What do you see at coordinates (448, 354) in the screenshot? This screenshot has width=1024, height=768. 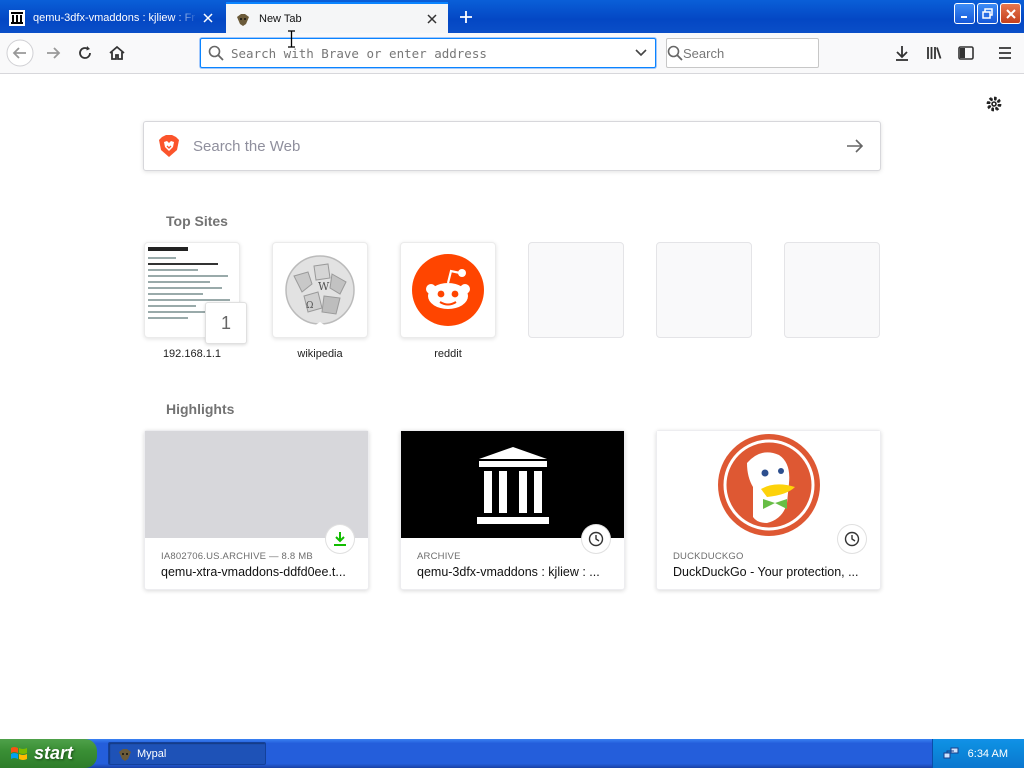 I see `site-label: reddit` at bounding box center [448, 354].